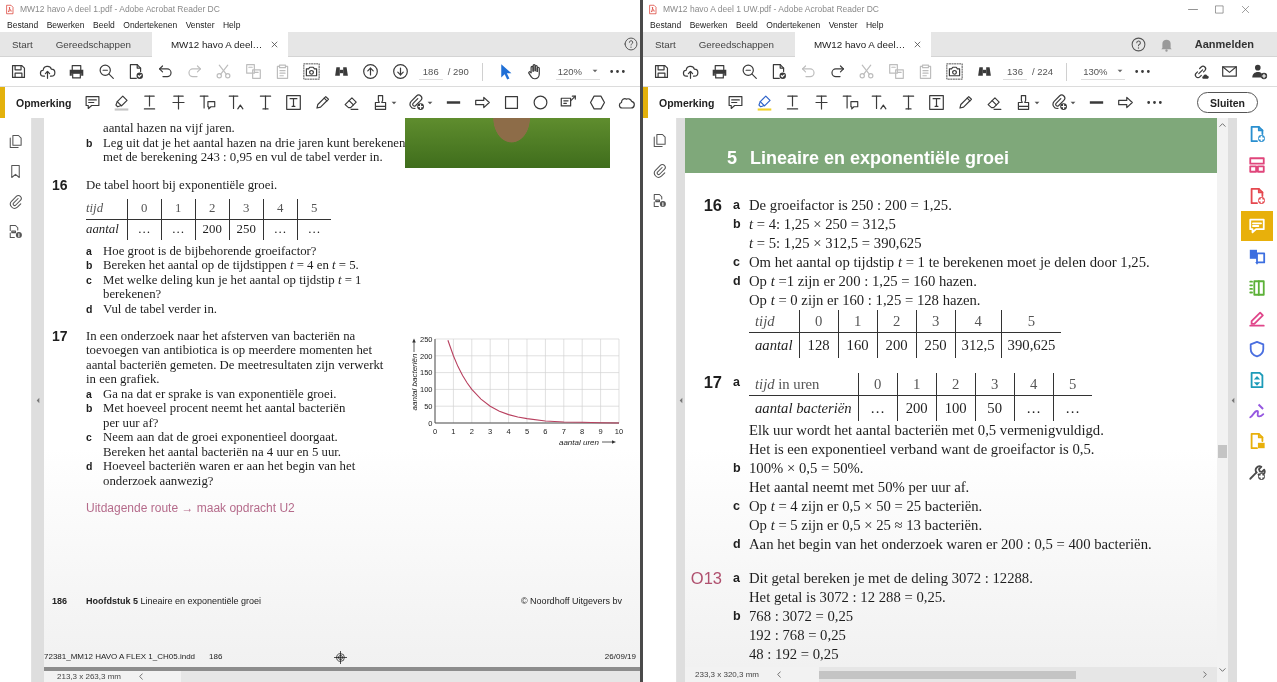 The height and width of the screenshot is (682, 1277). I want to click on chevron-right-icon, so click(1205, 674).